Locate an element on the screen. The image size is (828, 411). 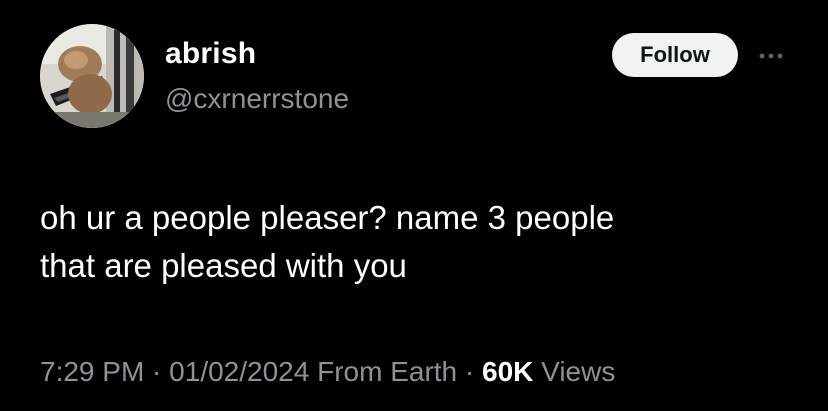
tweet-time: 7:29 PM is located at coordinates (92, 371).